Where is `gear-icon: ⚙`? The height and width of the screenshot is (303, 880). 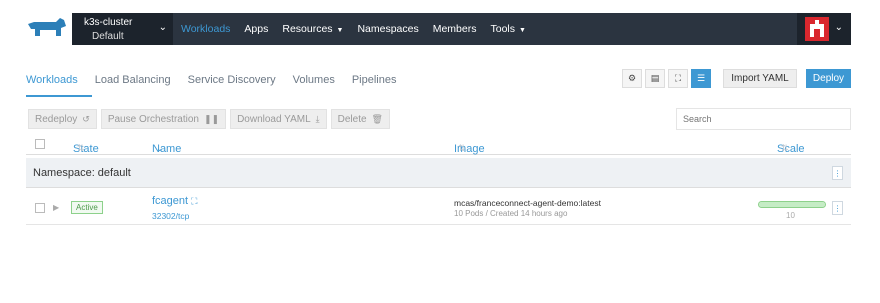 gear-icon: ⚙ is located at coordinates (632, 78).